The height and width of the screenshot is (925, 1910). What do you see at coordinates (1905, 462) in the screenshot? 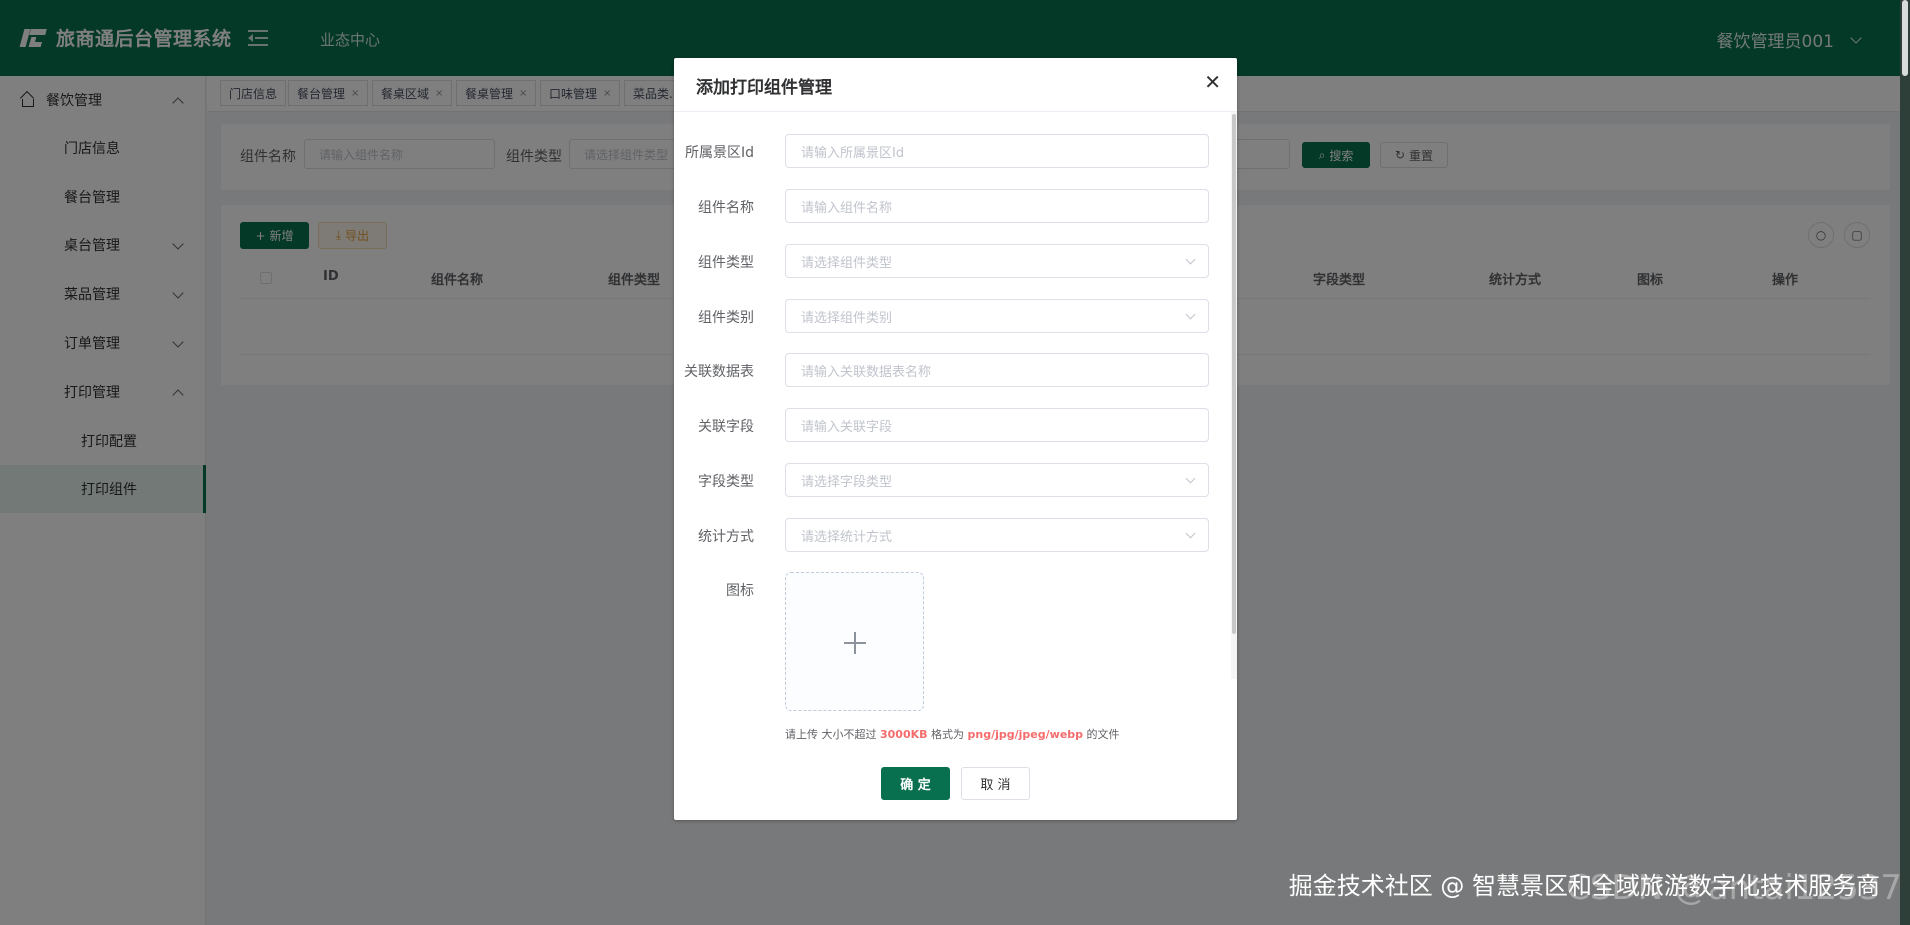
I see `page-scrollbar` at bounding box center [1905, 462].